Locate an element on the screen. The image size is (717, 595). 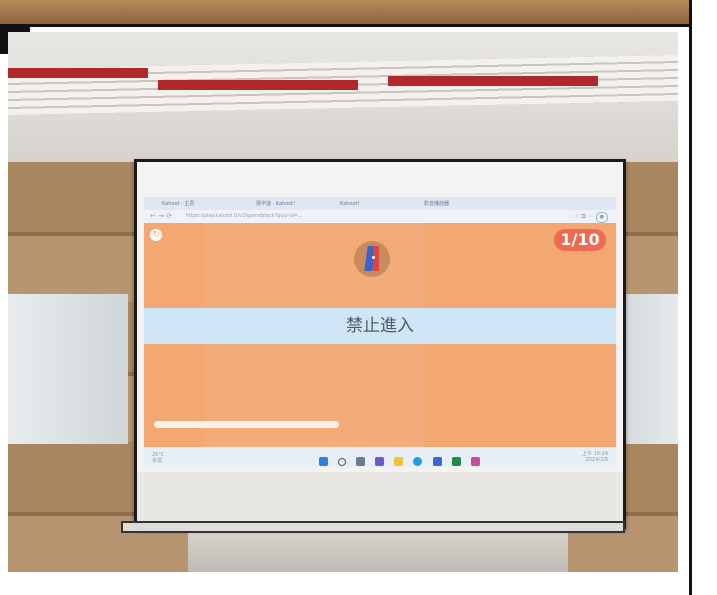
task-view-icon is located at coordinates (361, 461).